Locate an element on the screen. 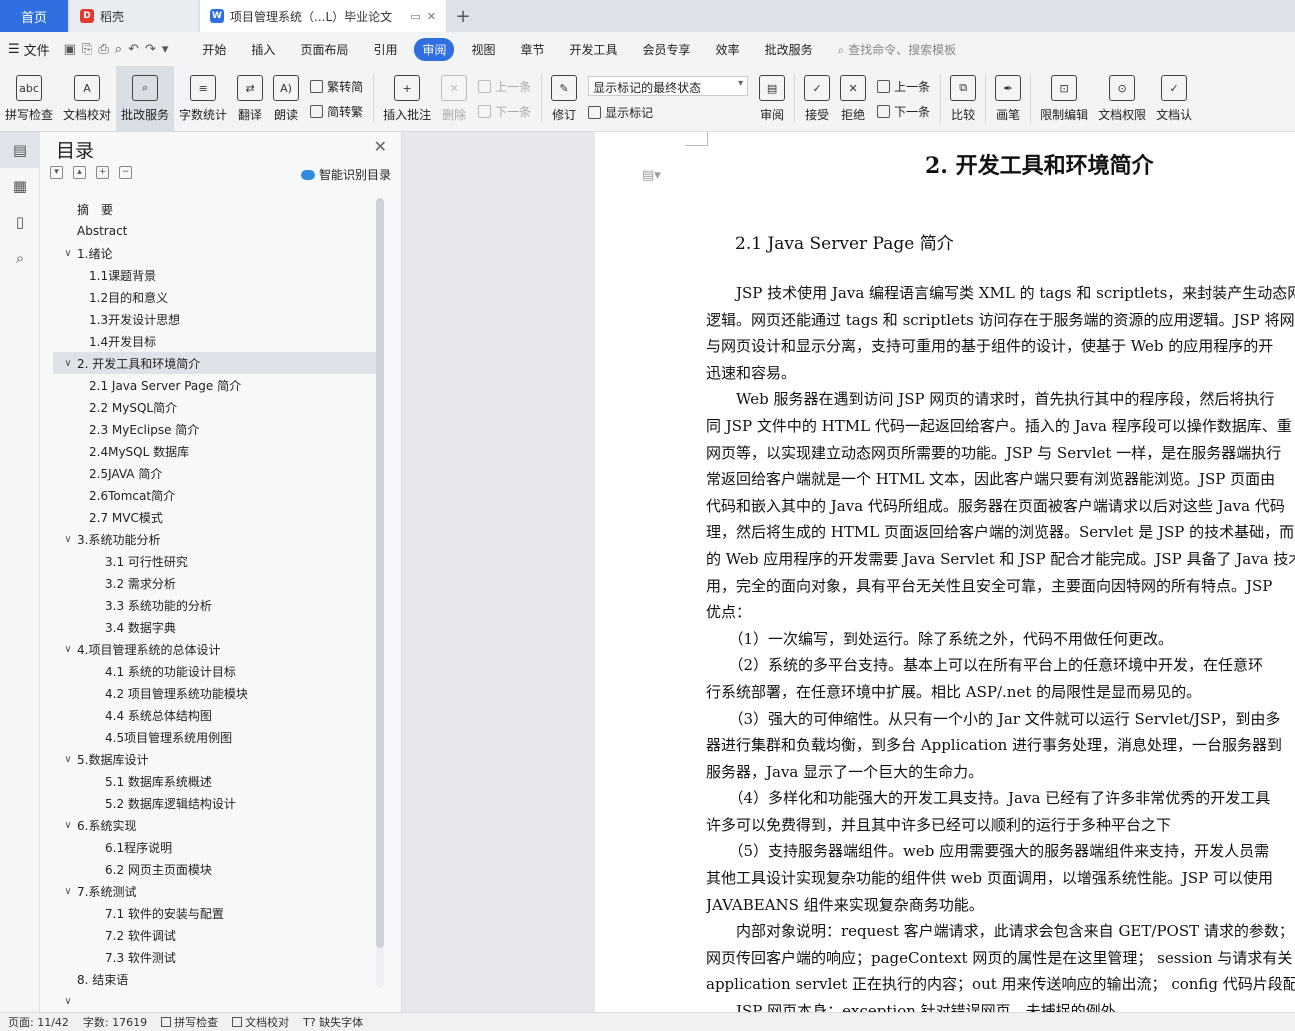  toc-item: 1.3开发设计思想 is located at coordinates (214, 319).